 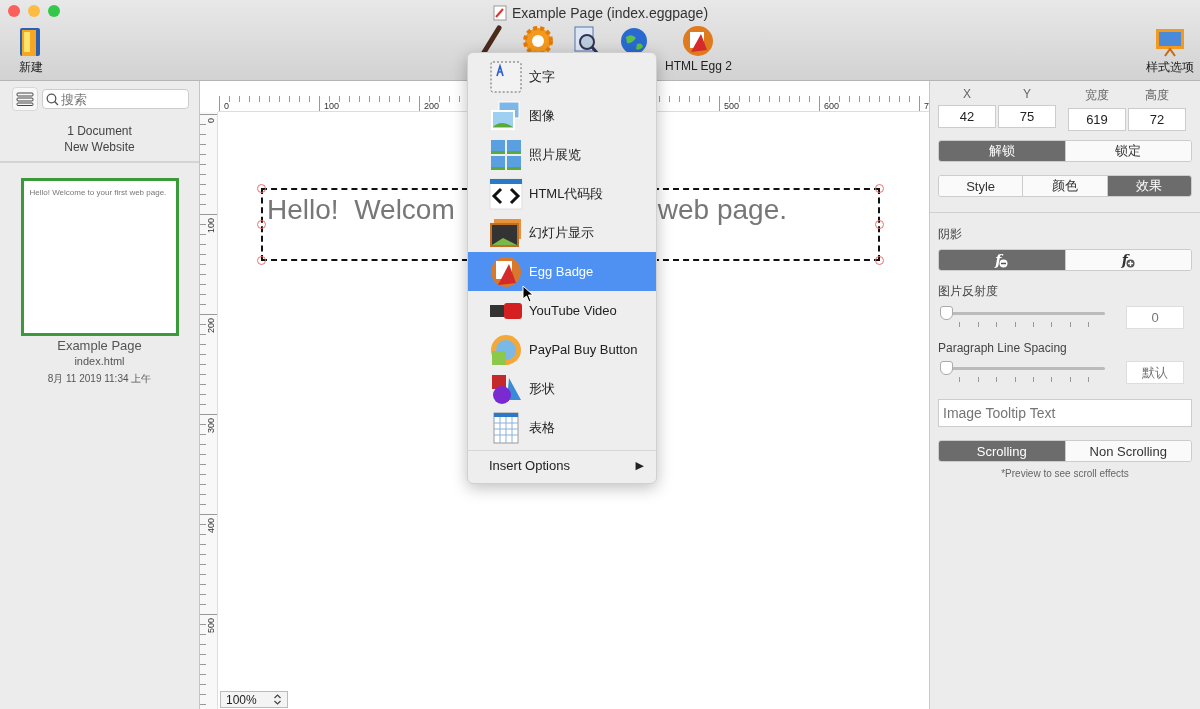 What do you see at coordinates (1065, 413) in the screenshot?
I see `tooltip-field: Image Tooltip Text` at bounding box center [1065, 413].